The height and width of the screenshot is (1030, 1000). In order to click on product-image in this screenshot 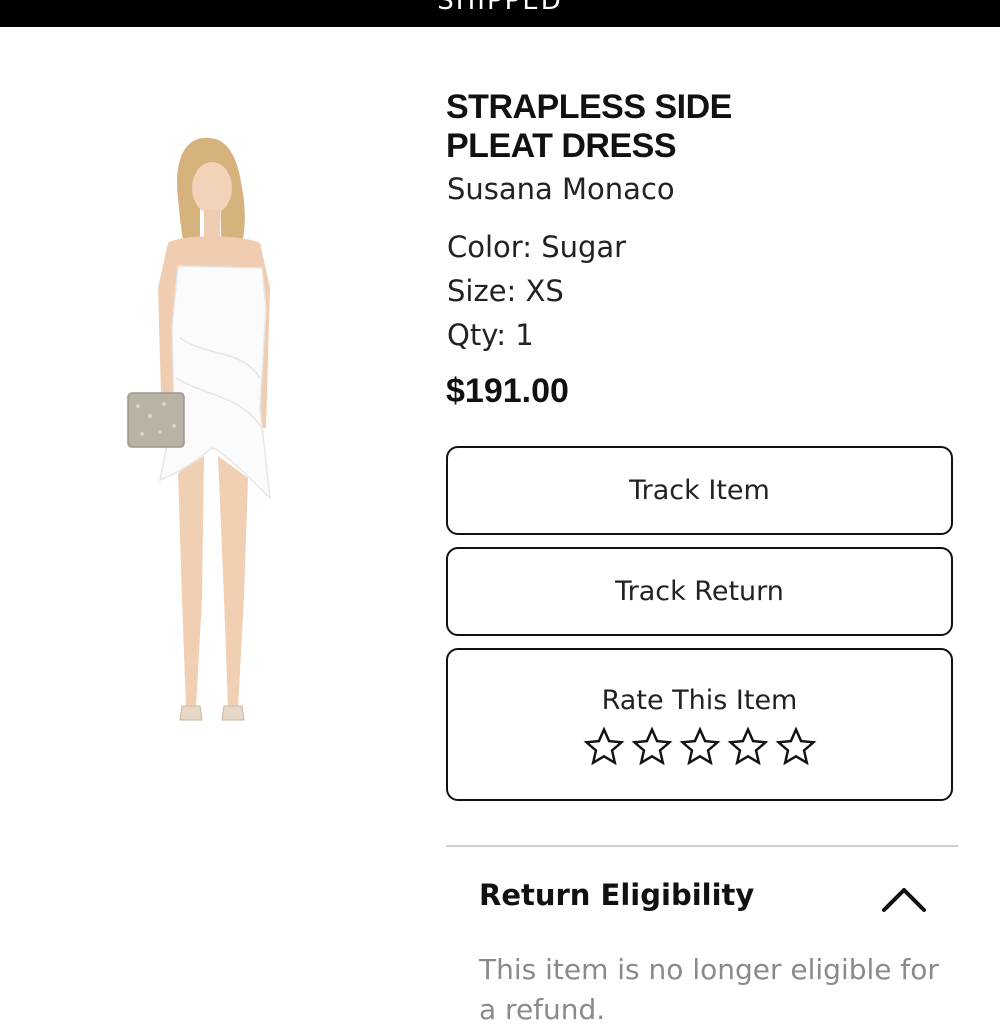, I will do `click(207, 428)`.